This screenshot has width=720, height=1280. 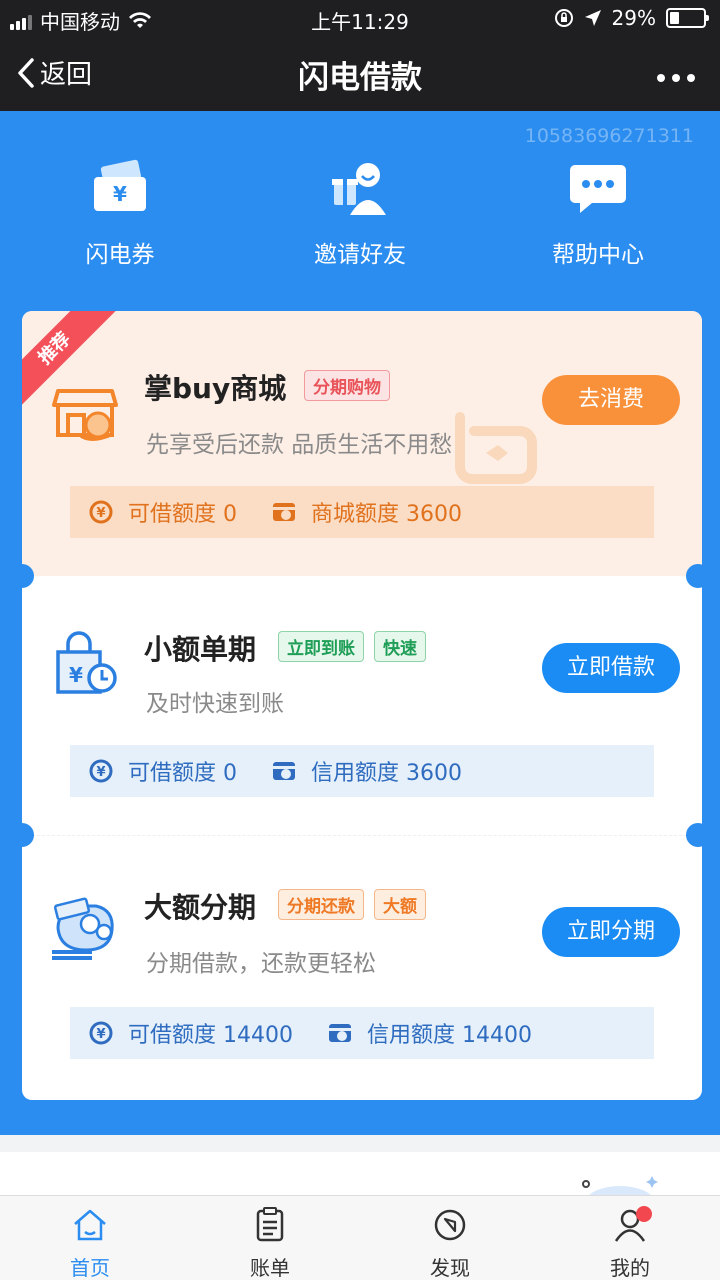 I want to click on tag: 分期购物, so click(x=347, y=385).